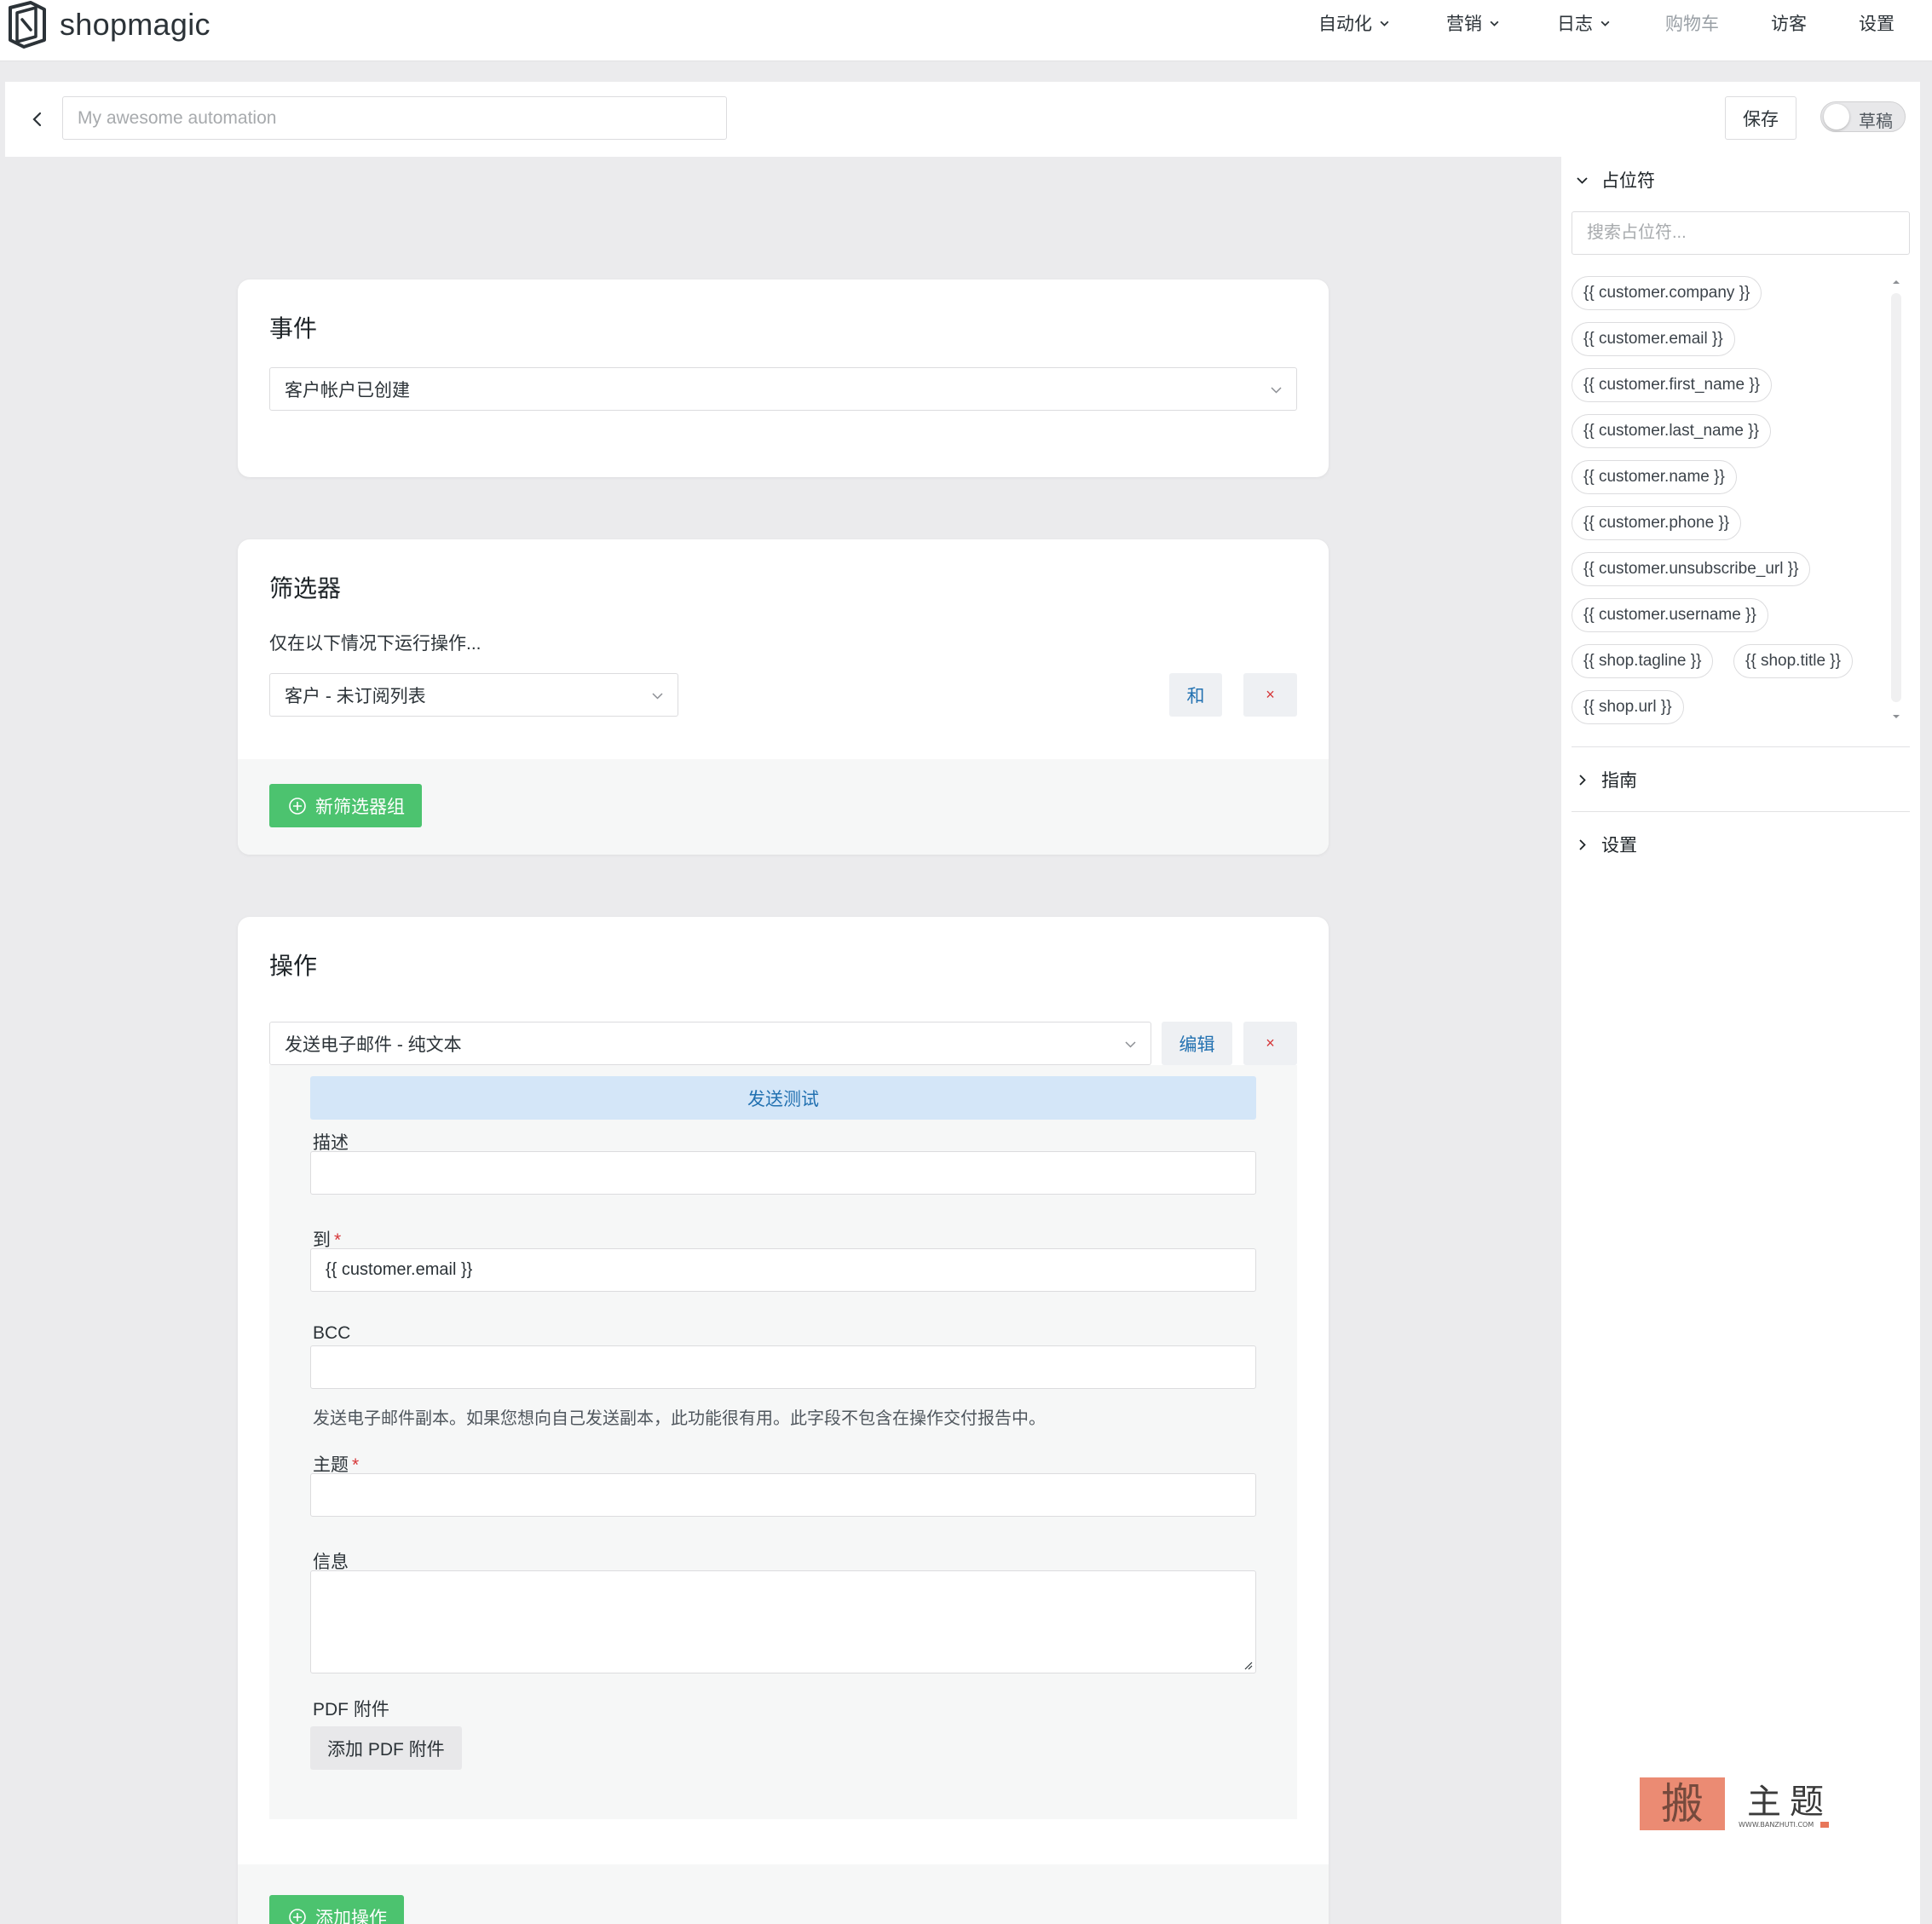  Describe the element at coordinates (784, 697) in the screenshot. I see `filter-card: 筛选器 仅在以下情况下运行操作... 客户 - 未订阅列表 和 × 新筛选器组` at that location.